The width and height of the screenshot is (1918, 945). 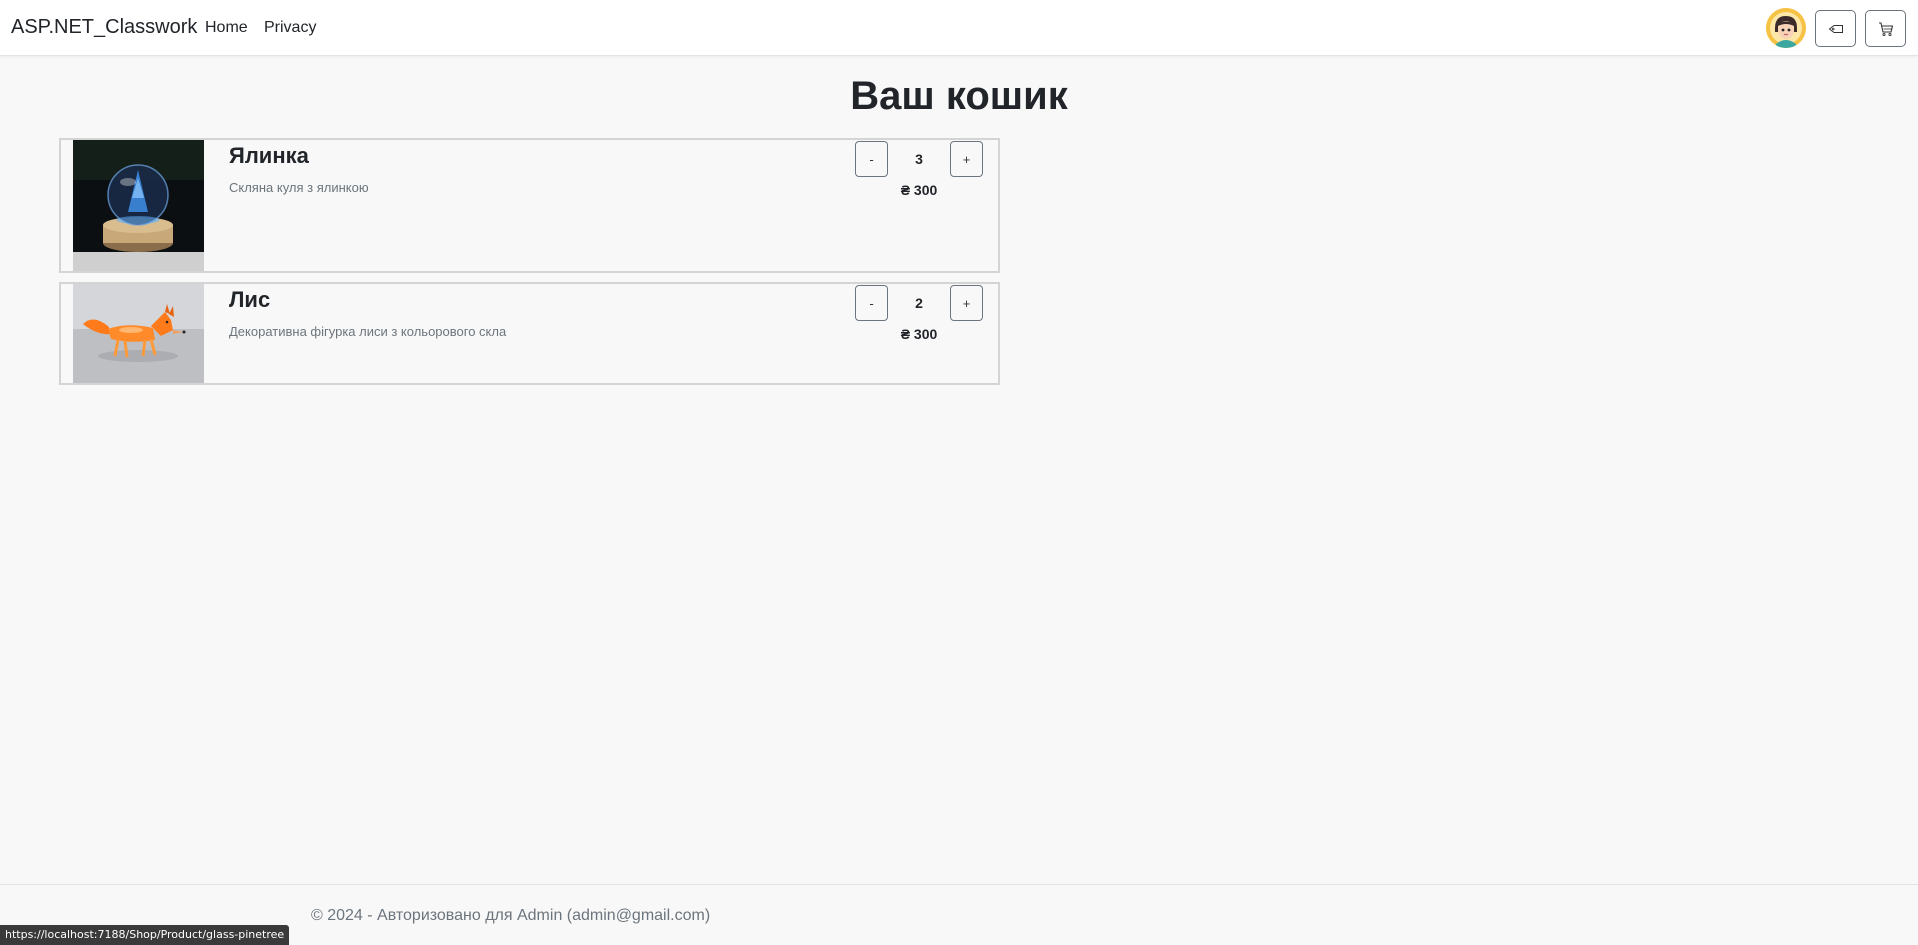 I want to click on product-description: Скляна куля з ялинкою, so click(x=299, y=187).